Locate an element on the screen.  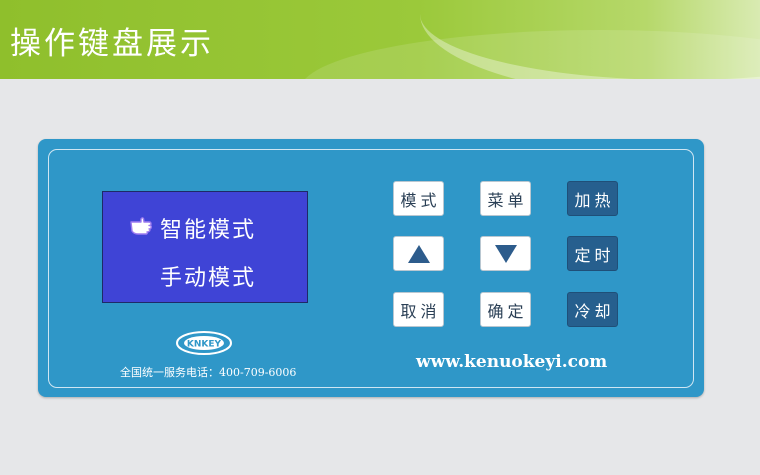
brand-logo: KNKEY is located at coordinates (204, 343).